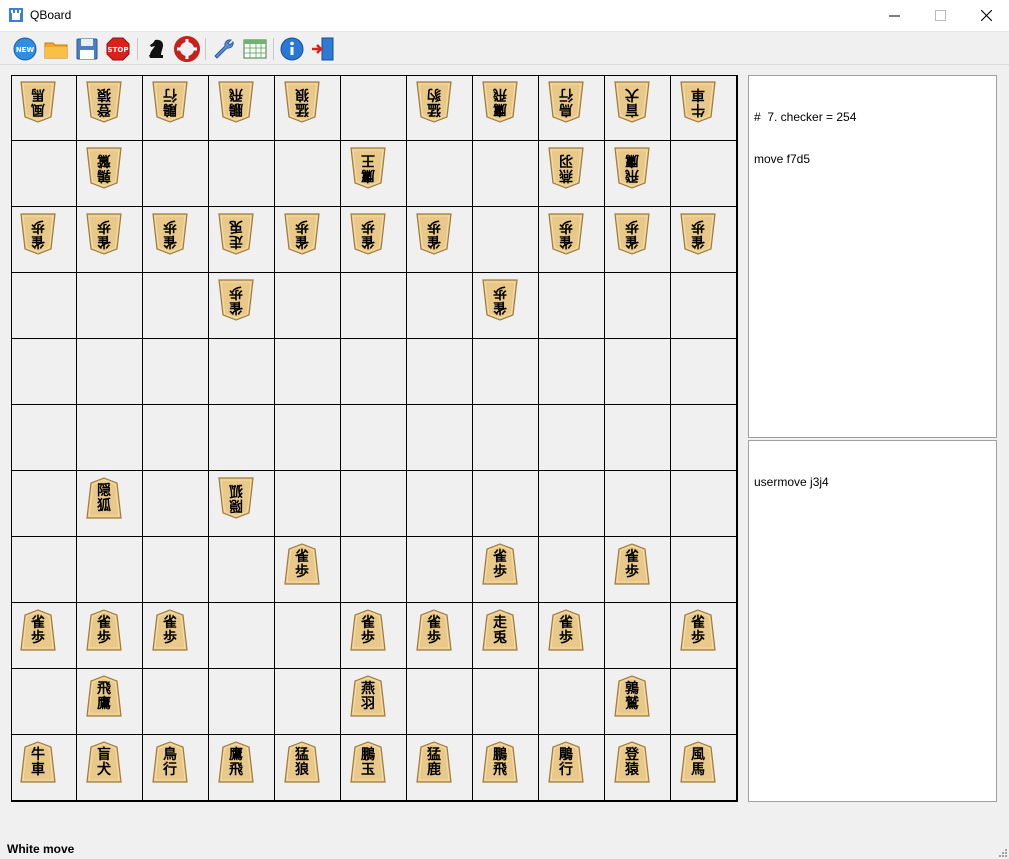 The width and height of the screenshot is (1009, 859). What do you see at coordinates (986, 15) in the screenshot?
I see `close-button` at bounding box center [986, 15].